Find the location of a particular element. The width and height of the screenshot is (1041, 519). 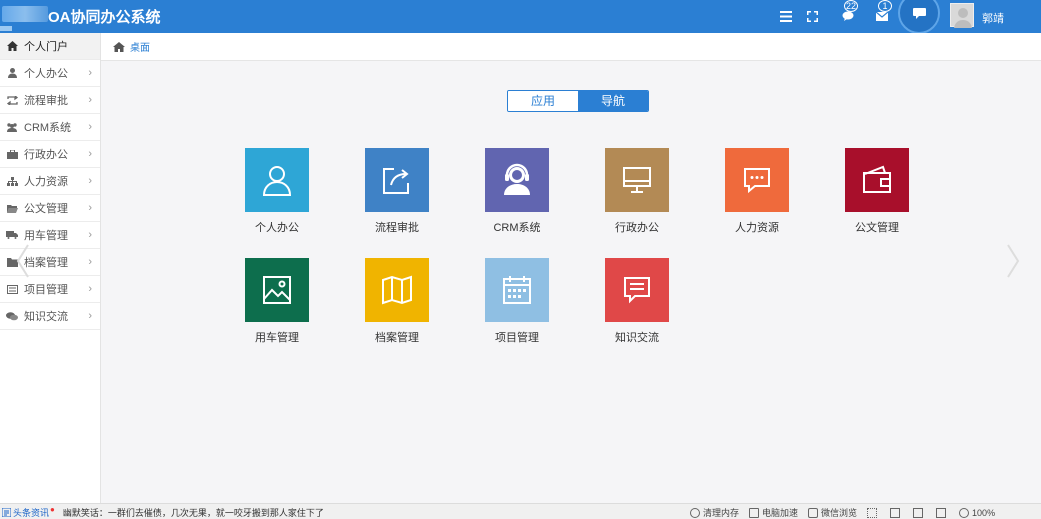

mail-badge: 1 is located at coordinates (885, 6).